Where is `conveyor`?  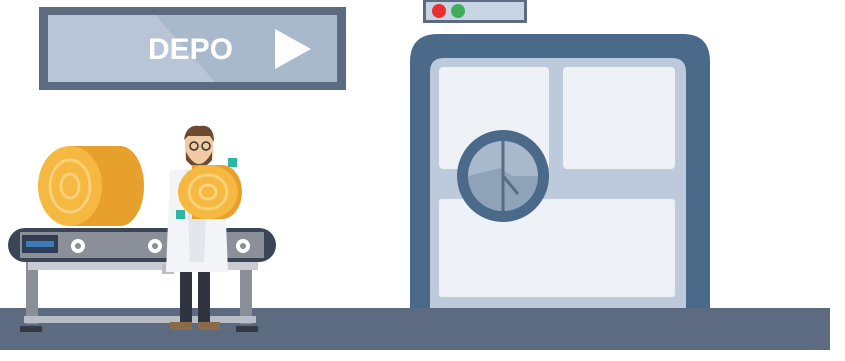 conveyor is located at coordinates (142, 280).